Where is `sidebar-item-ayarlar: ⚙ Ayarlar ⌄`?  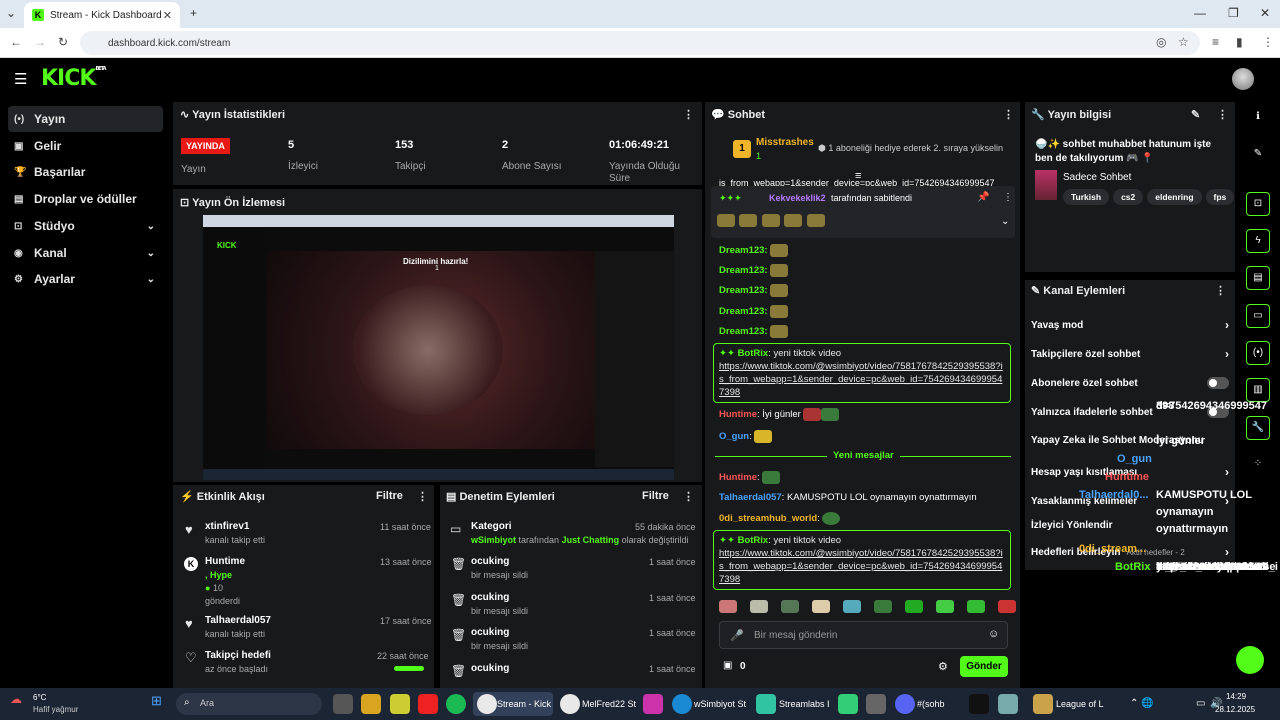
sidebar-item-ayarlar: ⚙ Ayarlar ⌄ is located at coordinates (85, 279).